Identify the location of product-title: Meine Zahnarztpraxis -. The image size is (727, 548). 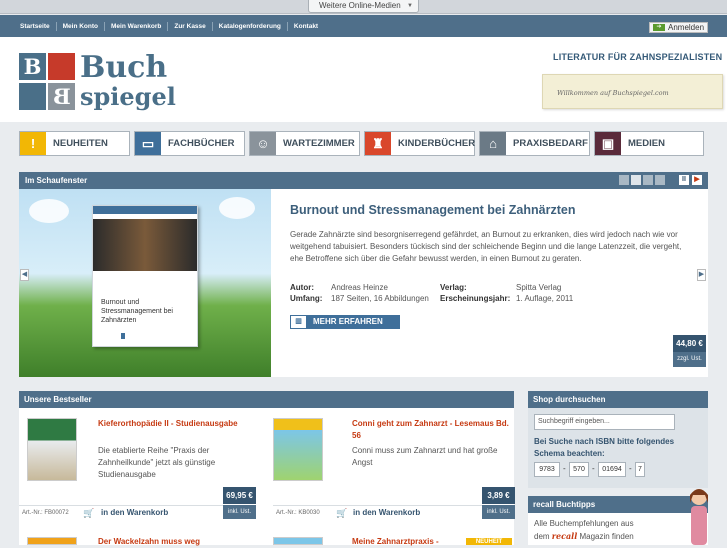
(395, 542).